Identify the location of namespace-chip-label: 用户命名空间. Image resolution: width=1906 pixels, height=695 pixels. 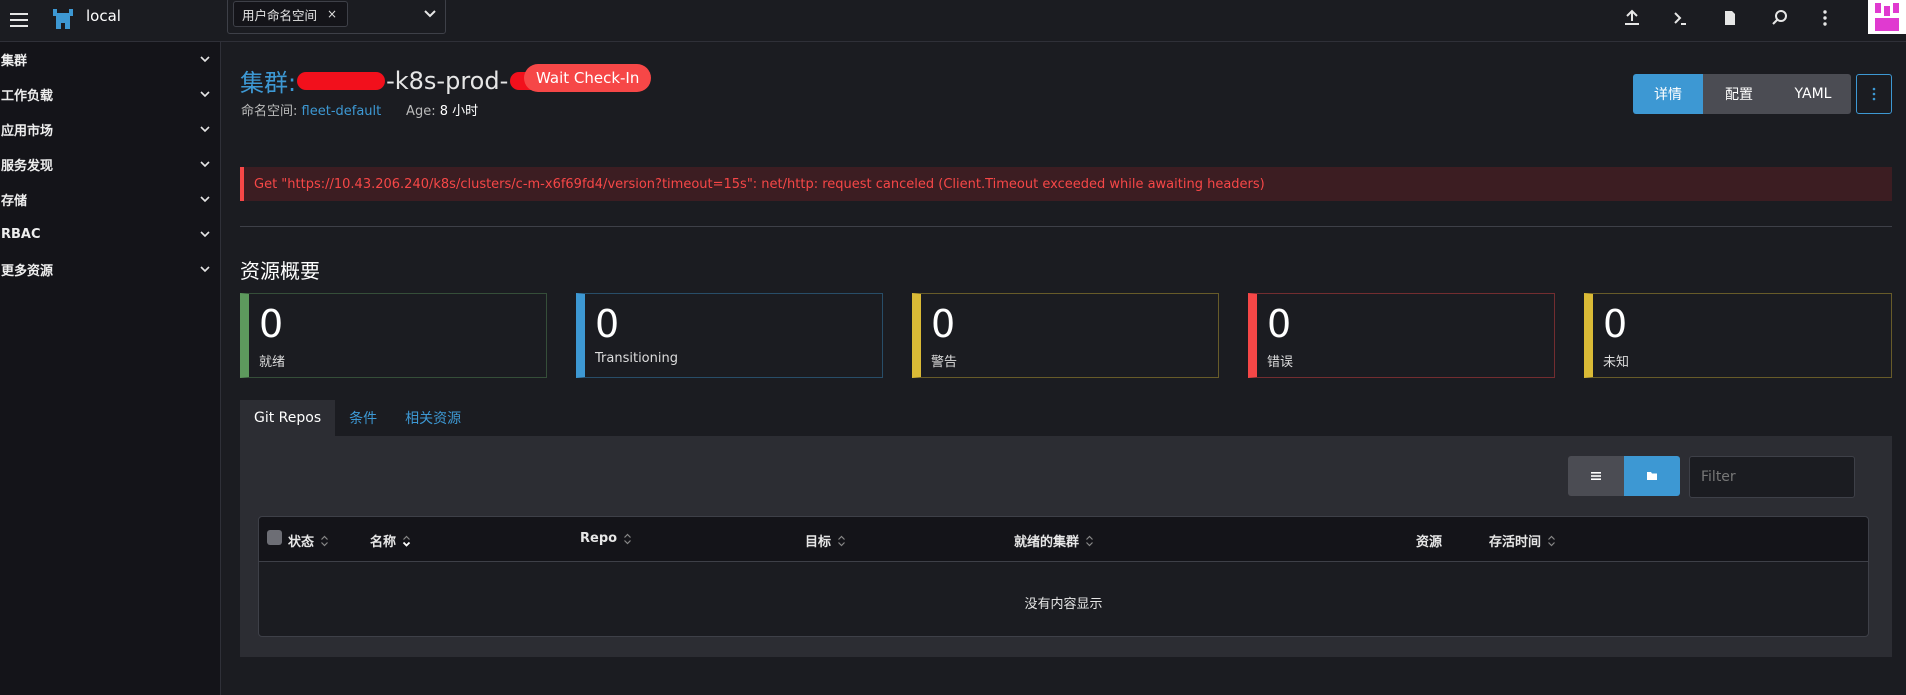
(280, 15).